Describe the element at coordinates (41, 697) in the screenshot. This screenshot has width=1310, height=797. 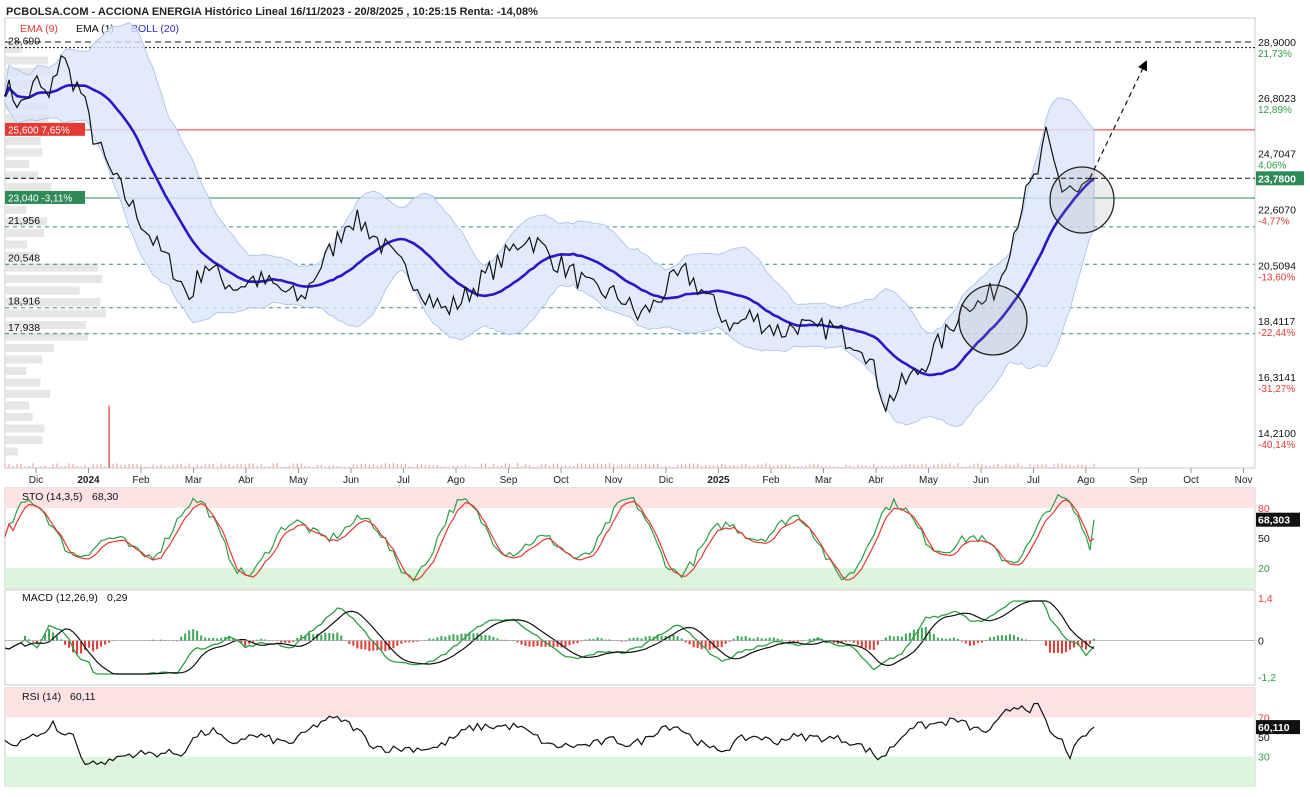
I see `rsi-label: RSI (14)` at that location.